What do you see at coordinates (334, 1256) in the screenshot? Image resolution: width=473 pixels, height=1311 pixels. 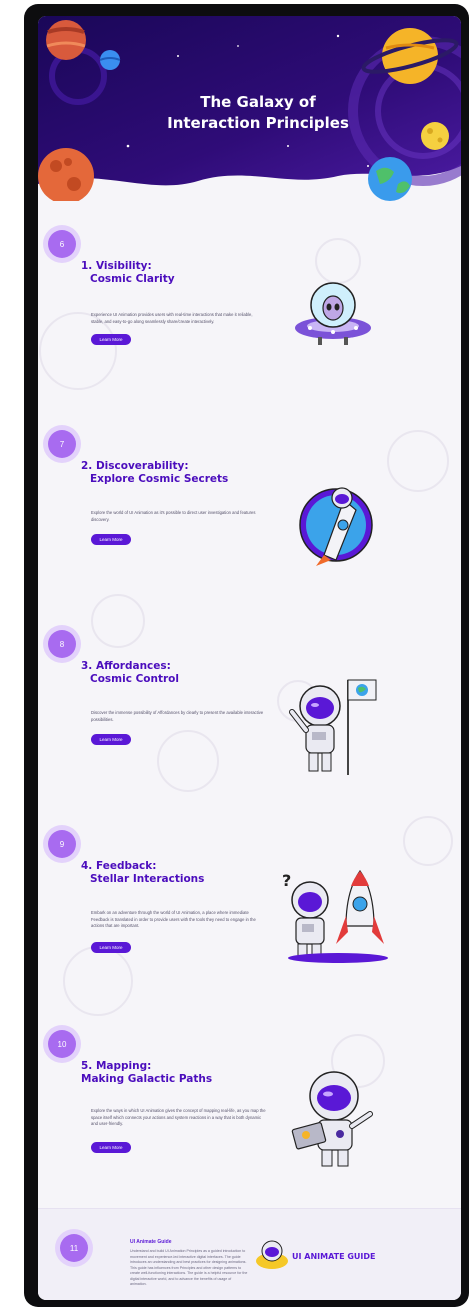 I see `ui-animate-guide-logo-text: UI ANIMATE GUIDE` at bounding box center [334, 1256].